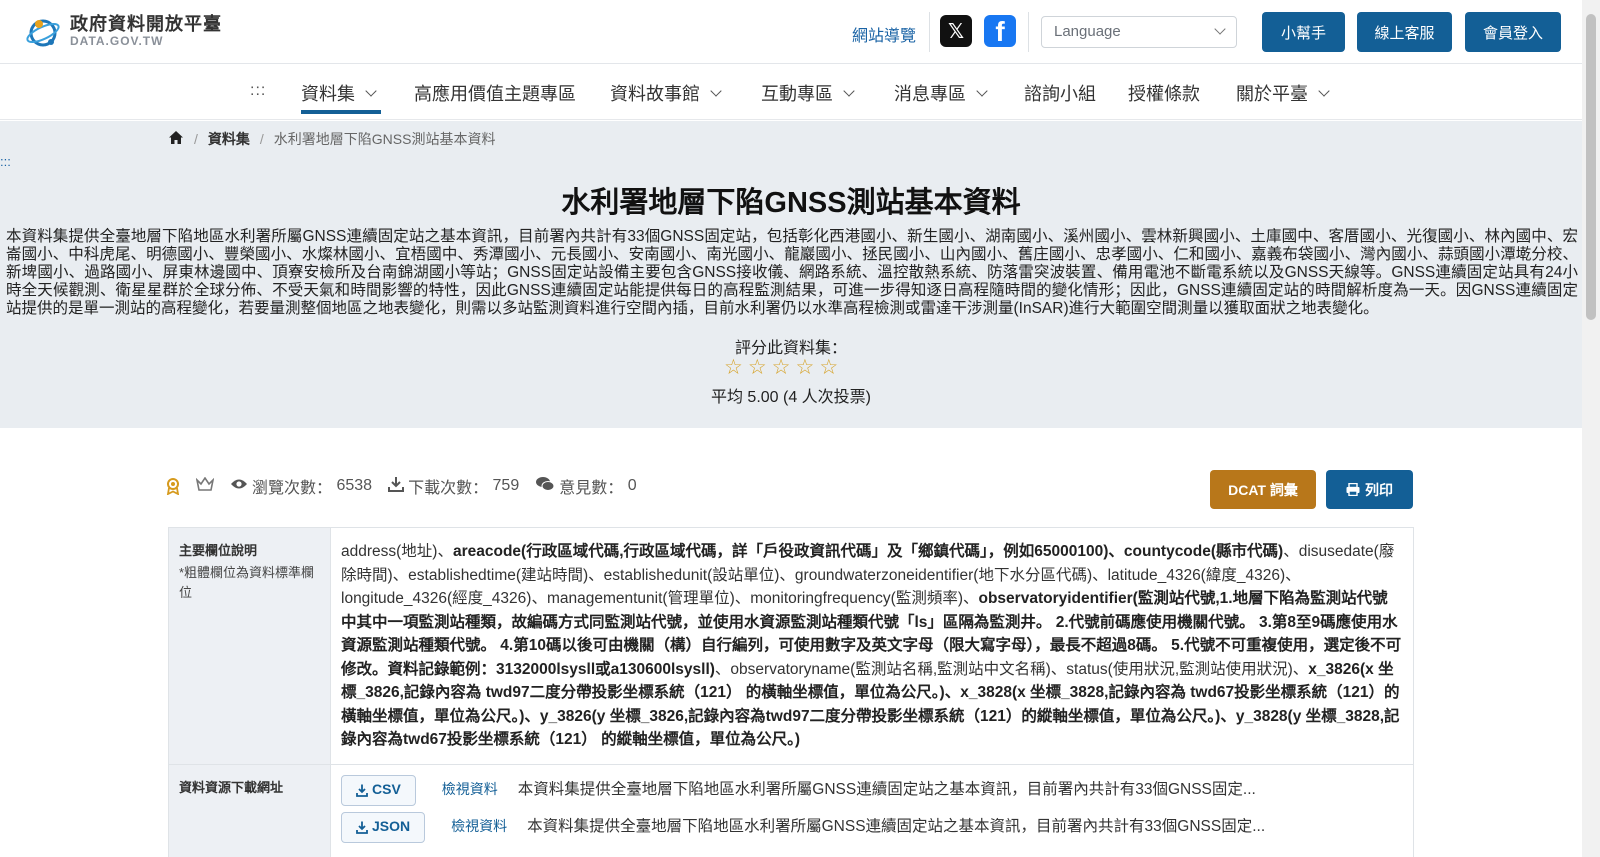 The image size is (1600, 857). Describe the element at coordinates (258, 91) in the screenshot. I see `nav-accesskey: :::` at that location.